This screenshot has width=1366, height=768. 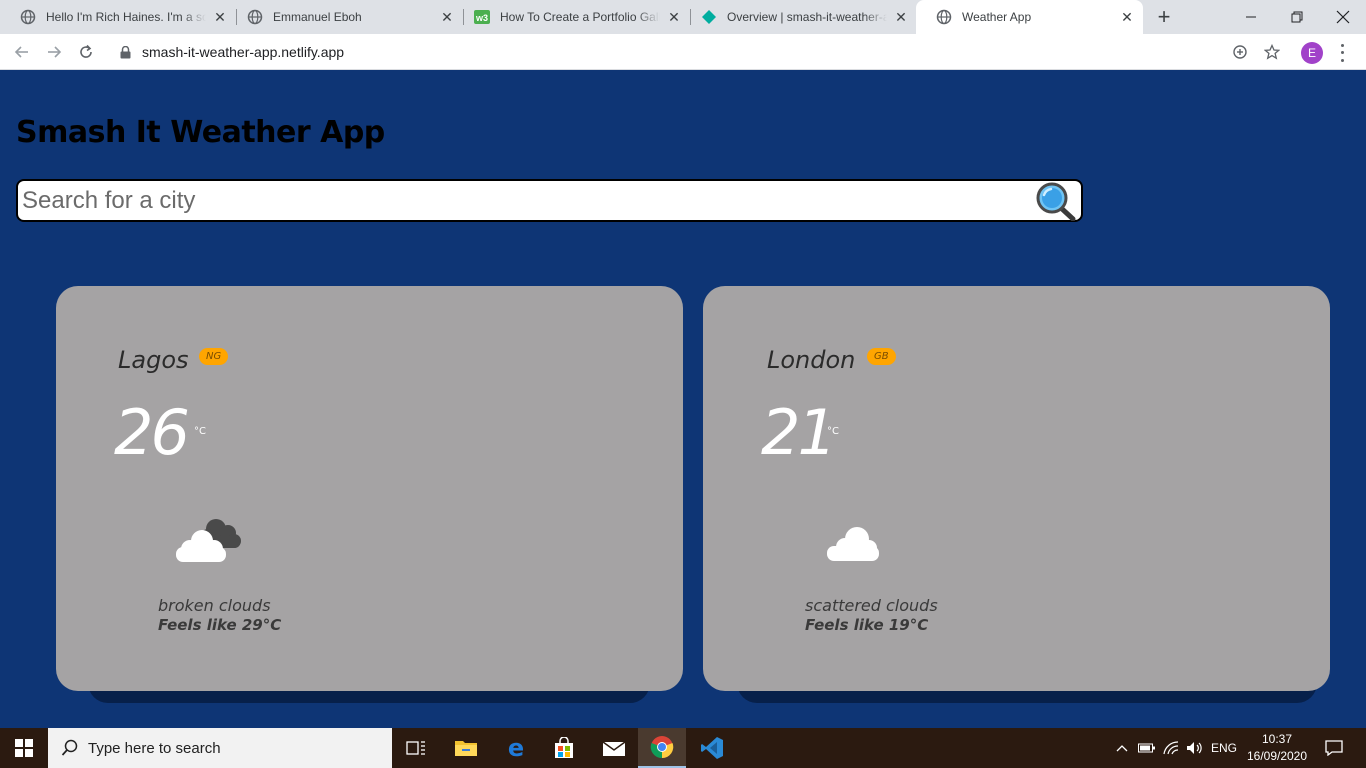 I want to click on chrome-icon, so click(x=662, y=748).